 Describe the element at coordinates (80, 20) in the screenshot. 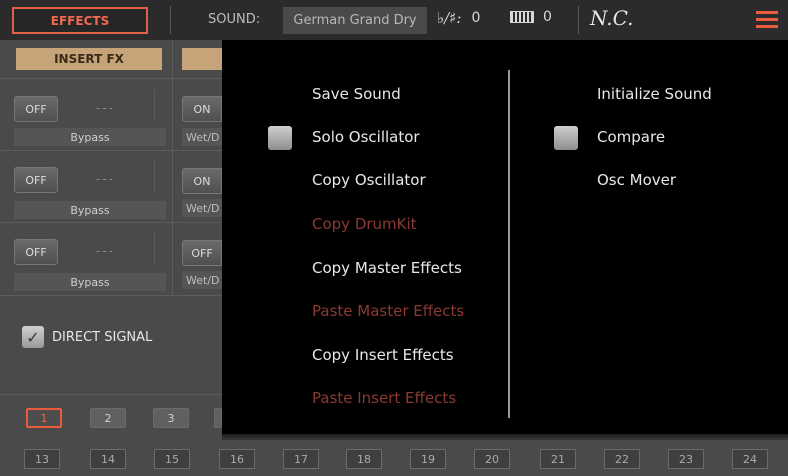

I see `effects-tab: EFFECTS` at that location.